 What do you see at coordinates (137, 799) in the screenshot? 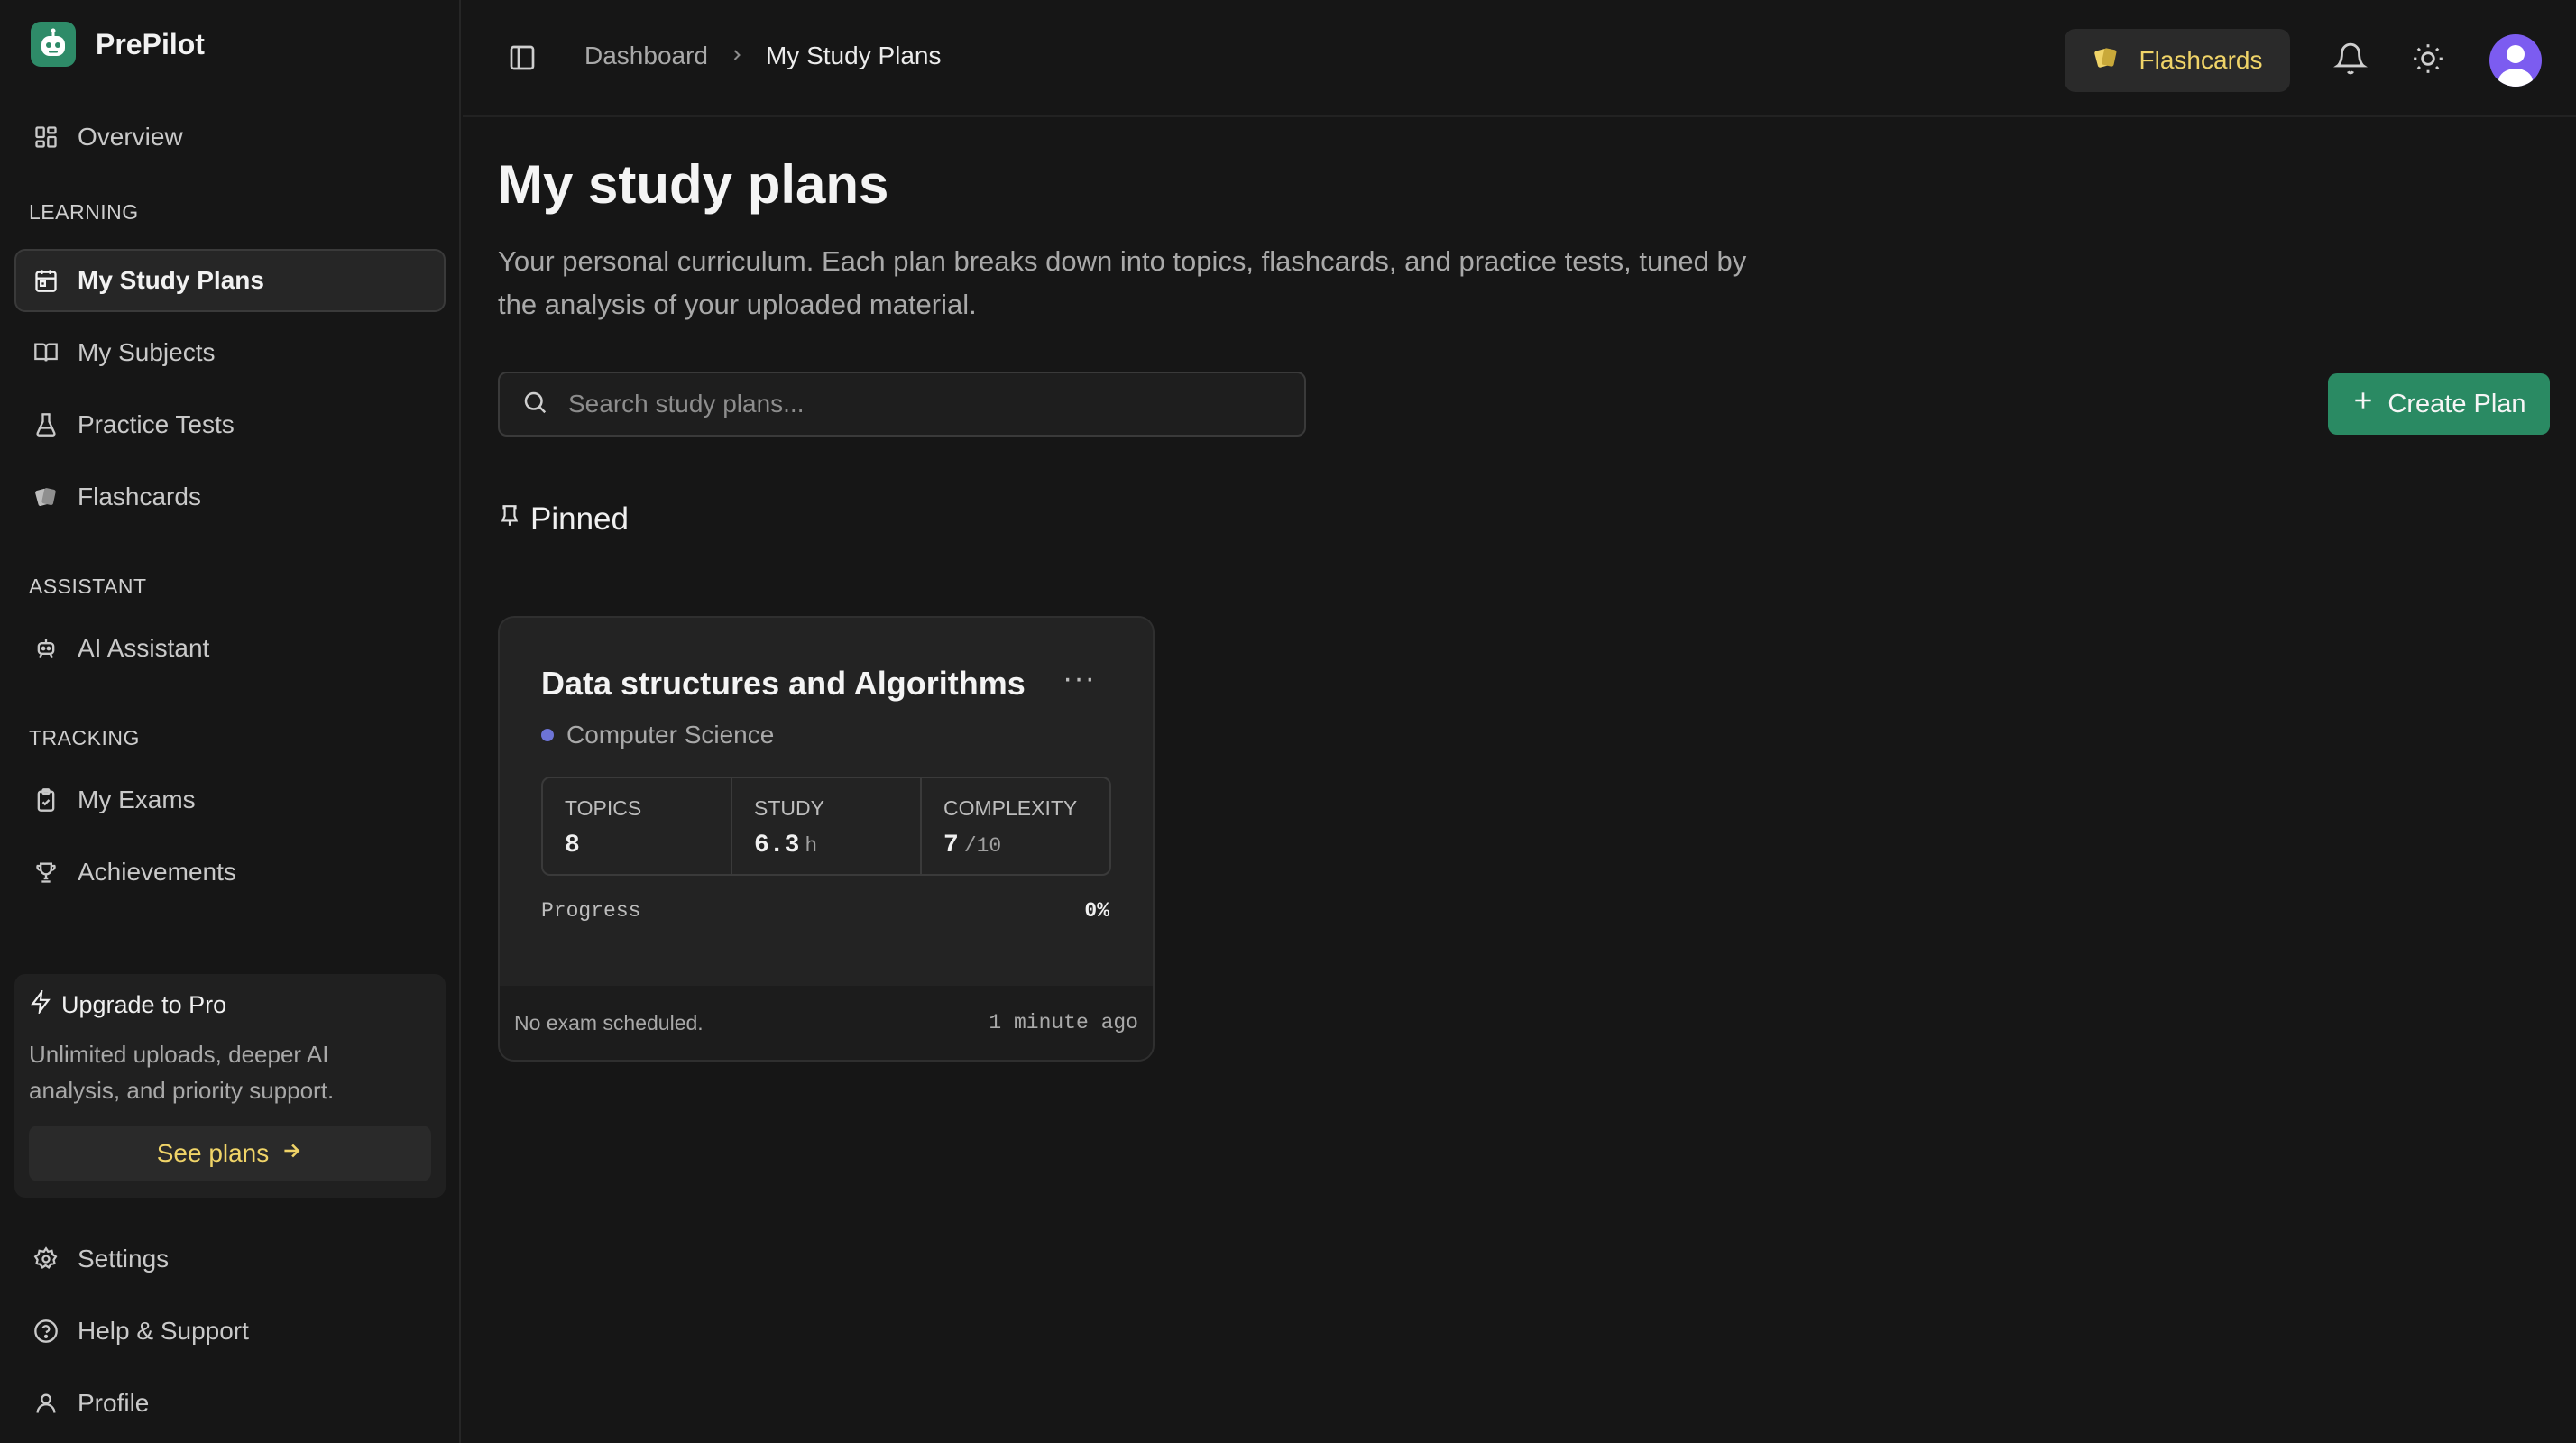
I see `sidebar-item-label: My Exams` at bounding box center [137, 799].